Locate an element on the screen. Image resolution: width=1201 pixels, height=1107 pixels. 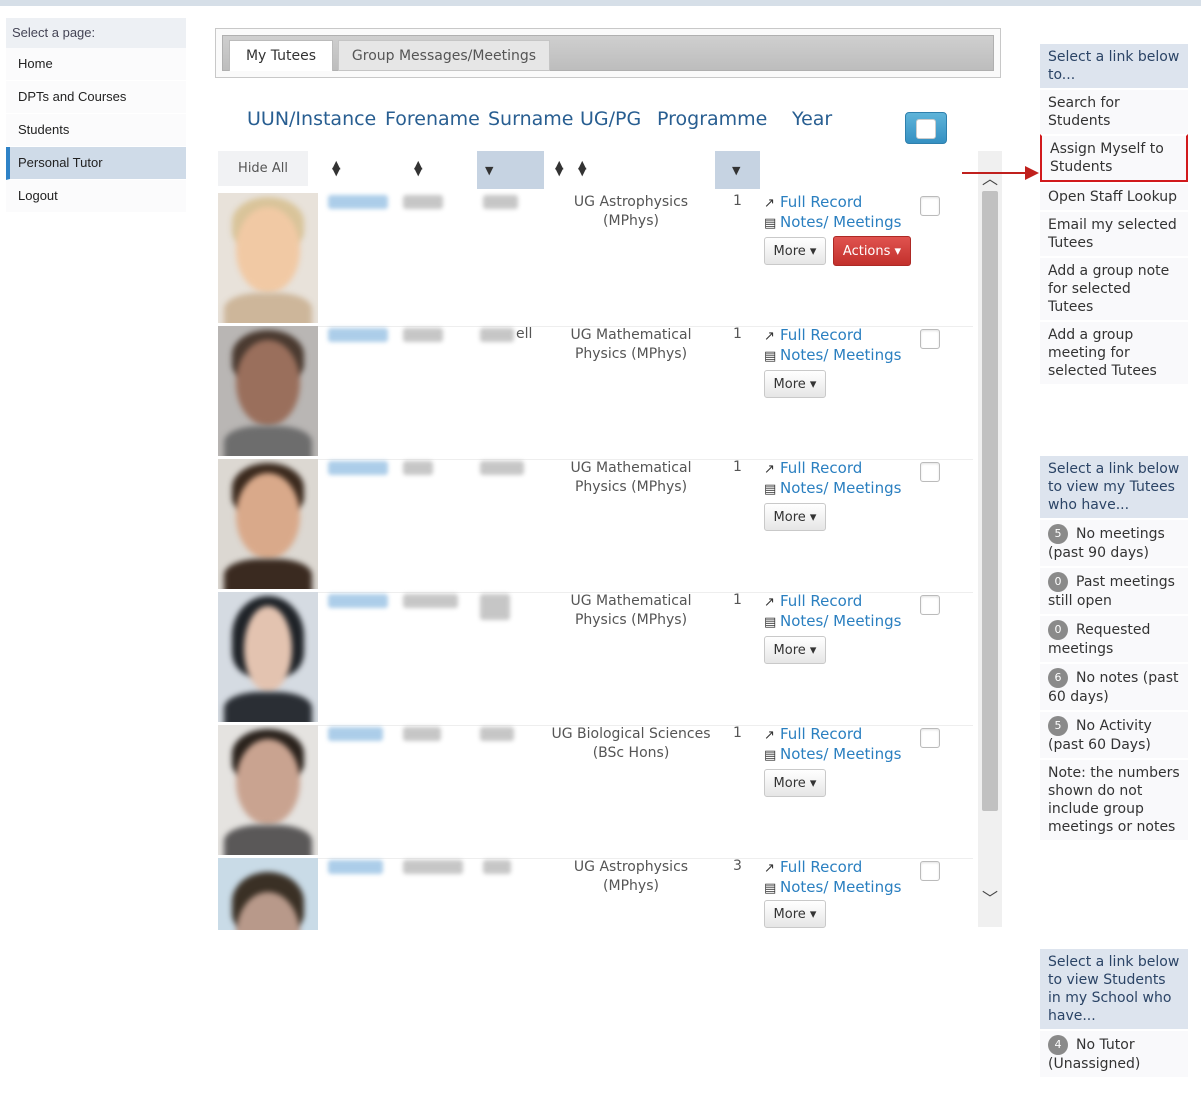
column-ug-pg: UG/PG is located at coordinates (610, 119).